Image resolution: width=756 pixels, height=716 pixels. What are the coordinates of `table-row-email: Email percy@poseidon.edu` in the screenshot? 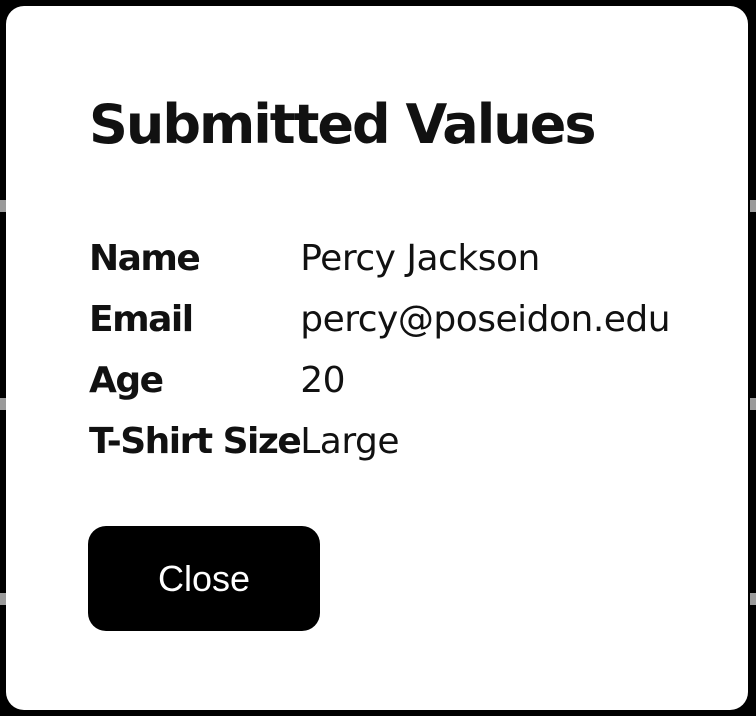 It's located at (380, 319).